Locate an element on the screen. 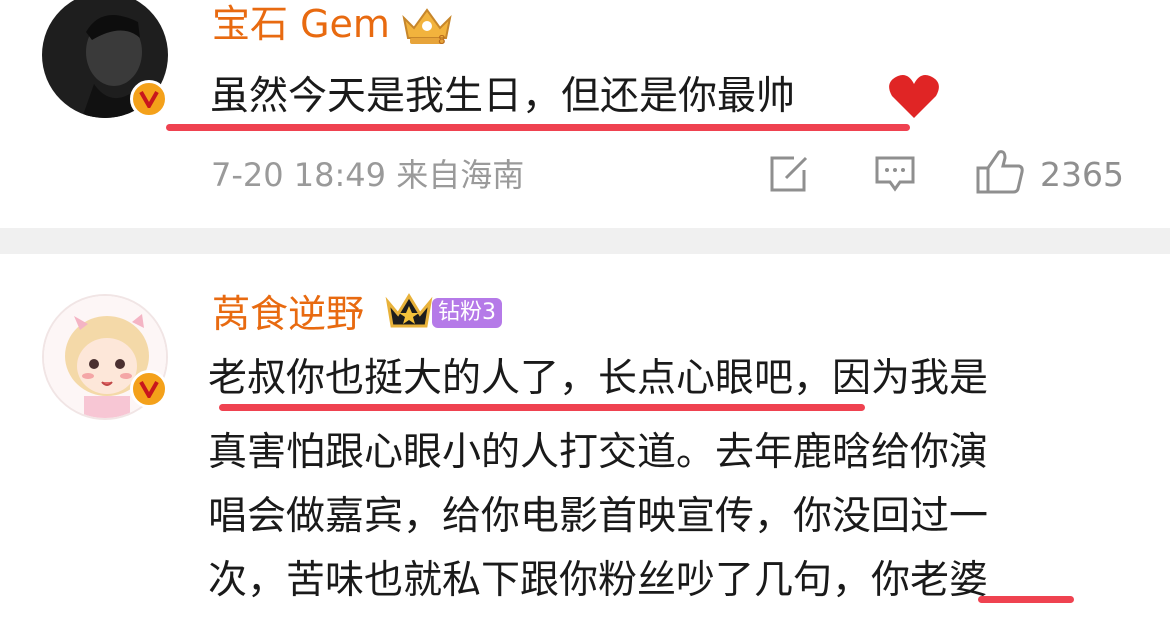  like-count: 2365 is located at coordinates (1082, 174).